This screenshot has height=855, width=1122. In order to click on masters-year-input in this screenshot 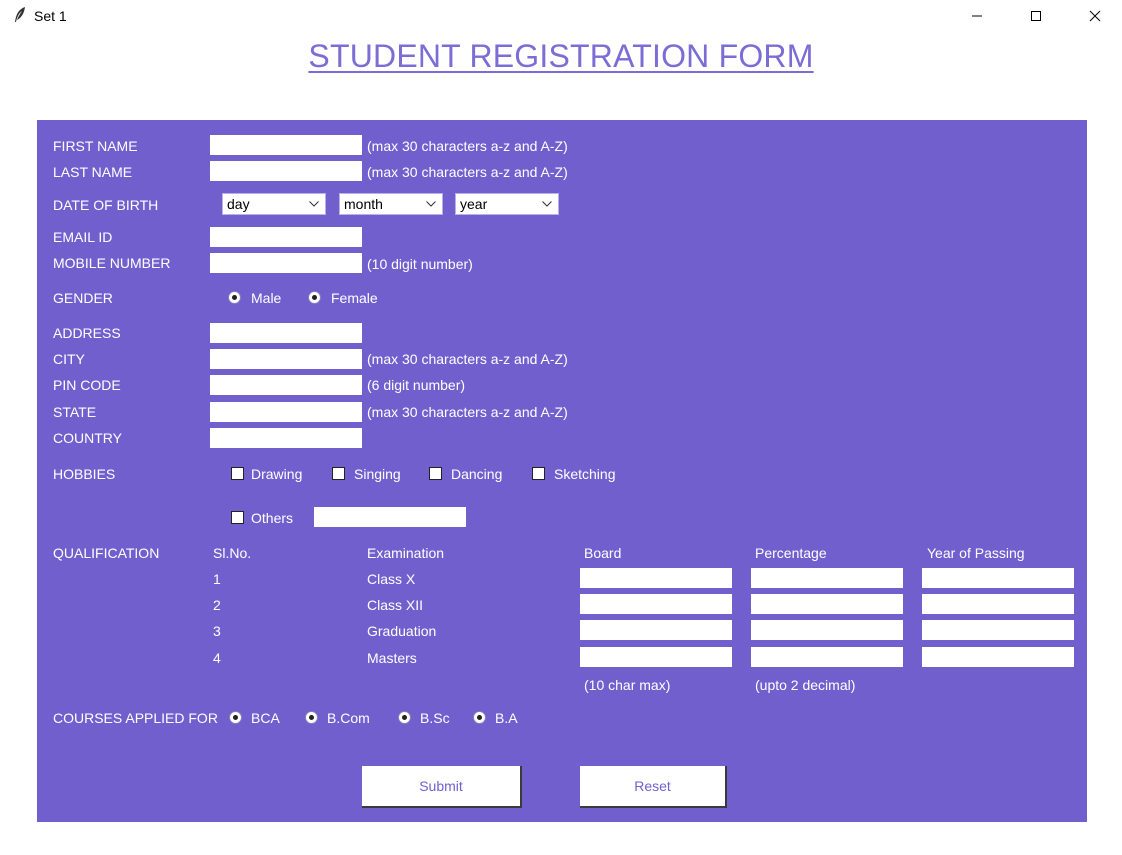, I will do `click(998, 657)`.